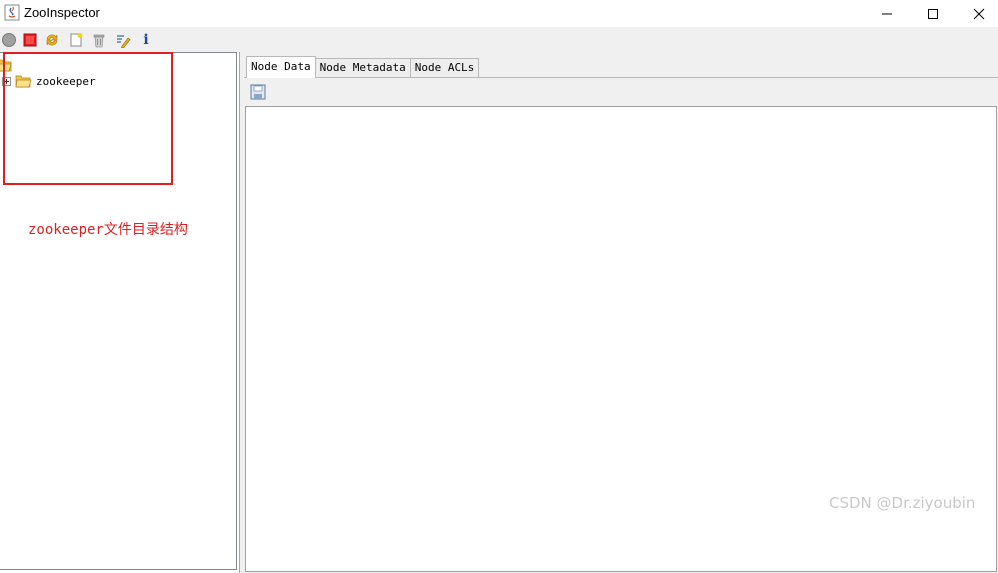  I want to click on disconnect-button, so click(30, 39).